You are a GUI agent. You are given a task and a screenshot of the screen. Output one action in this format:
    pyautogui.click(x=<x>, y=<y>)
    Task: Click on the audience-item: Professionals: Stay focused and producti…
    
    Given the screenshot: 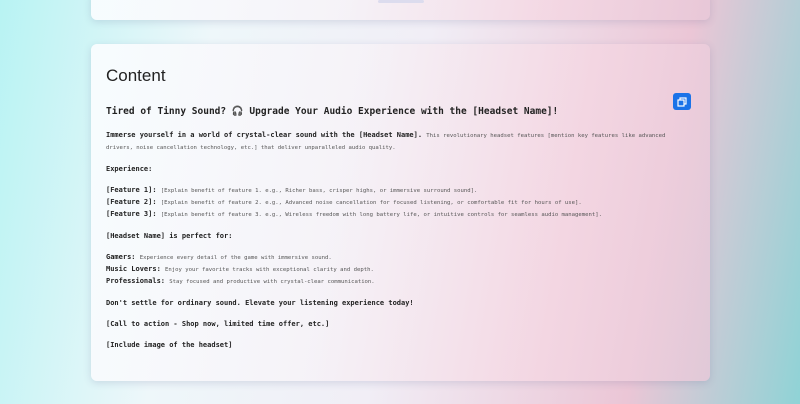 What is the action you would take?
    pyautogui.click(x=240, y=281)
    